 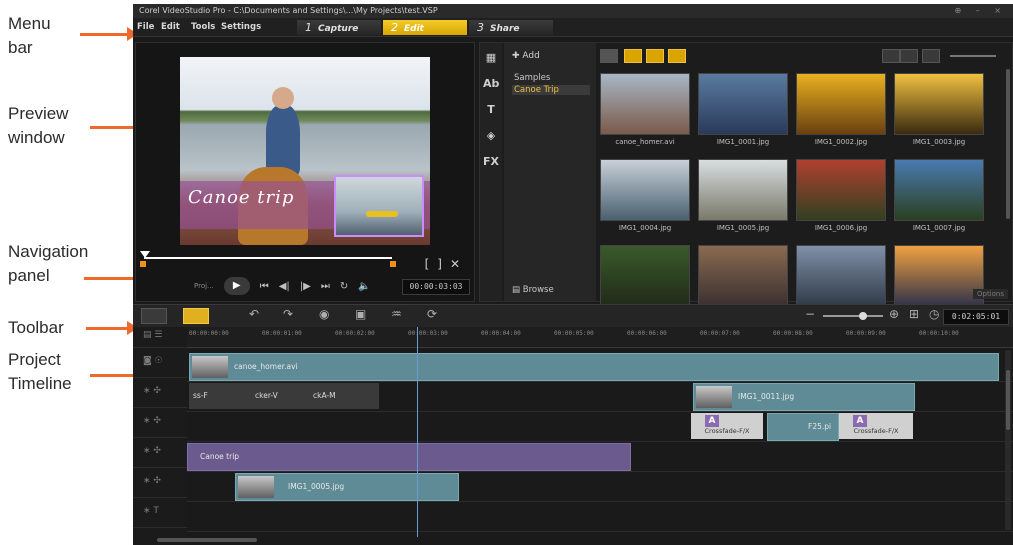 What do you see at coordinates (609, 56) in the screenshot?
I see `import-folder-icon` at bounding box center [609, 56].